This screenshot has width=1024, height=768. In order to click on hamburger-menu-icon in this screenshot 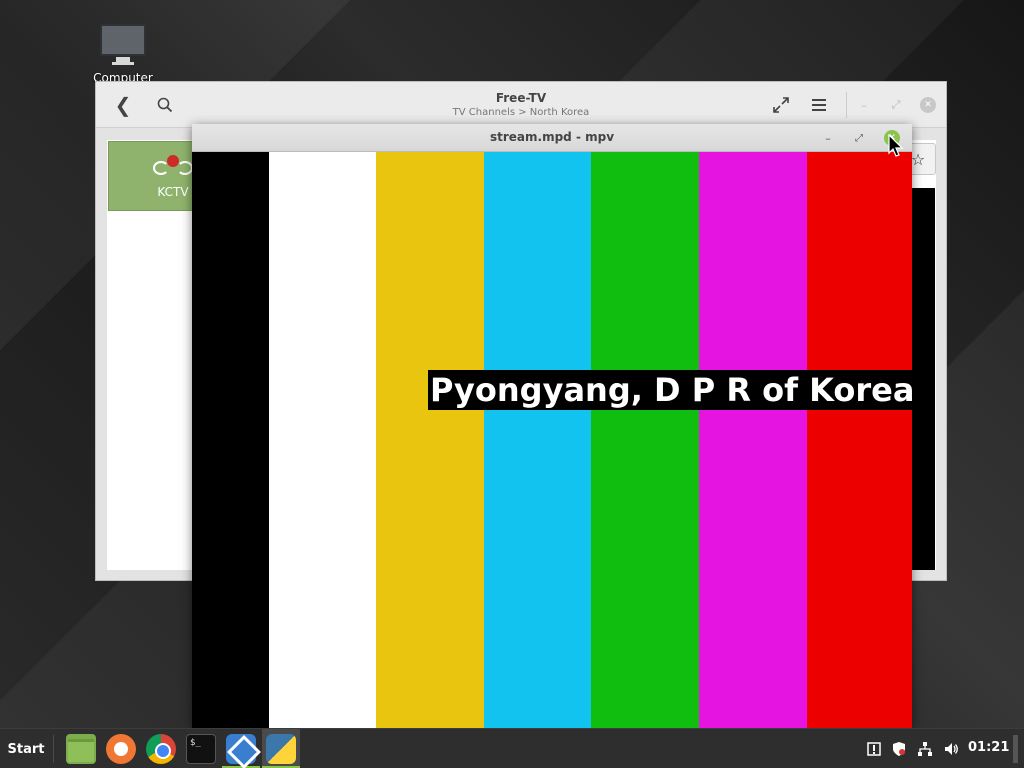, I will do `click(819, 105)`.